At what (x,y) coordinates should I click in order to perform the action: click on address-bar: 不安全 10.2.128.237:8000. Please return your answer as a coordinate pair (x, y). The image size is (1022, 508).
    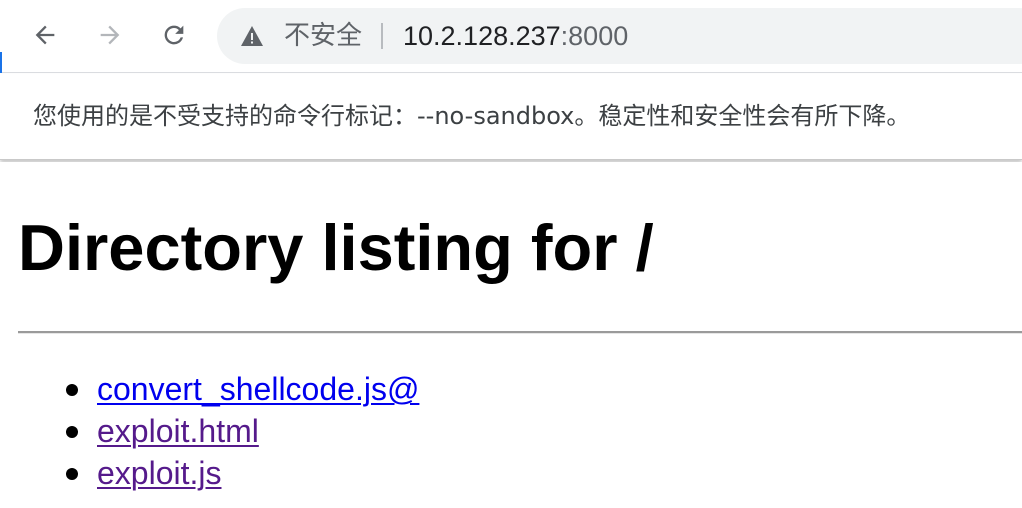
    Looking at the image, I should click on (619, 36).